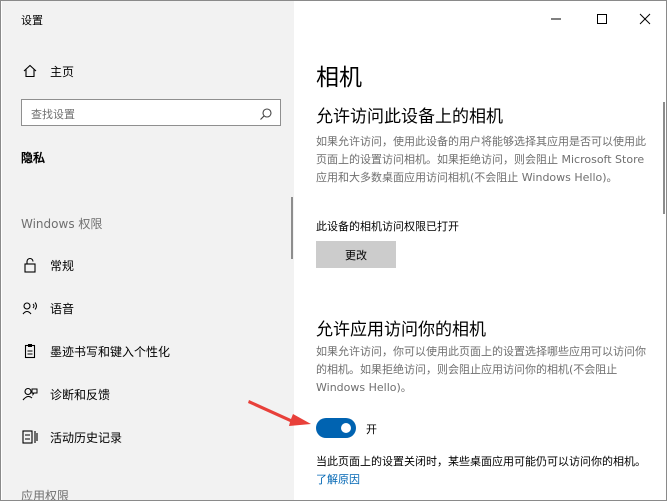 The height and width of the screenshot is (501, 667). I want to click on device-access-heading: 允许访问此设备上的相机, so click(409, 117).